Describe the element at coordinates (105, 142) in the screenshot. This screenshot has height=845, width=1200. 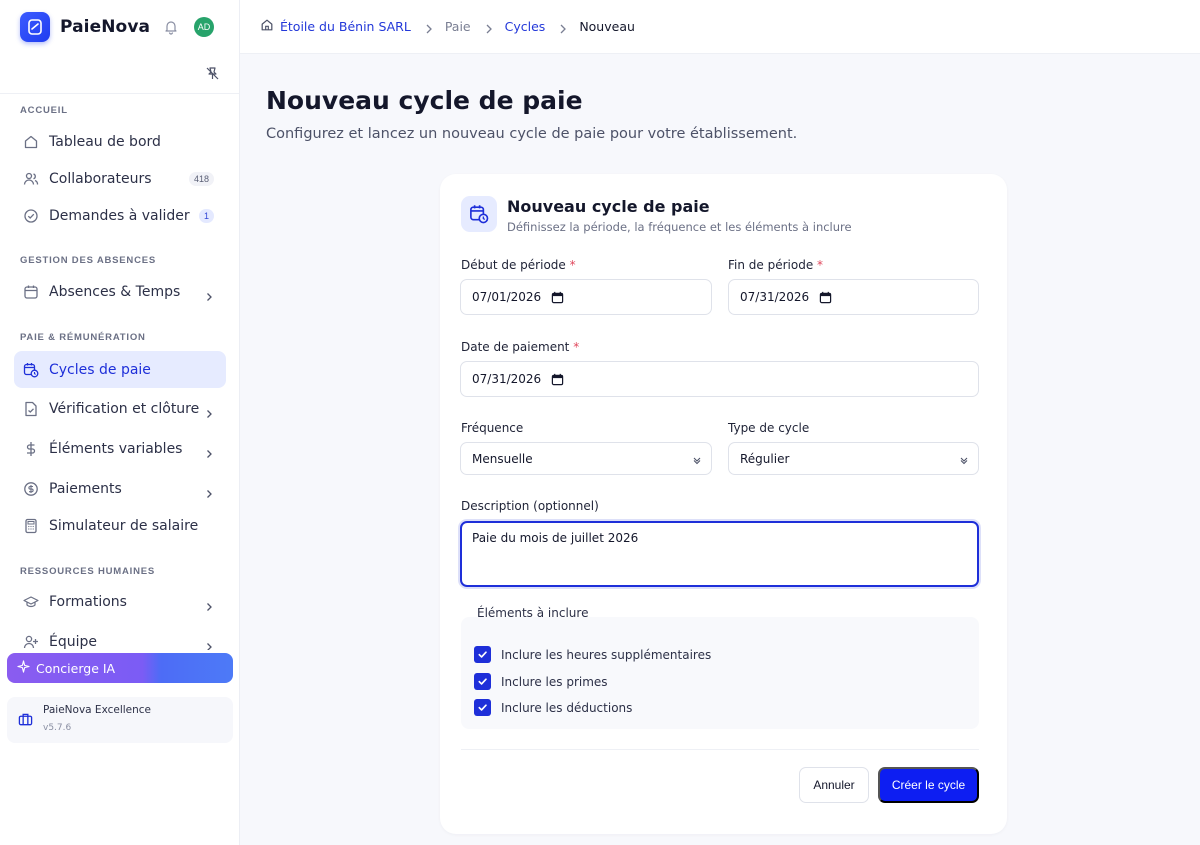
I see `sidebar-item-label: Tableau de bord` at that location.